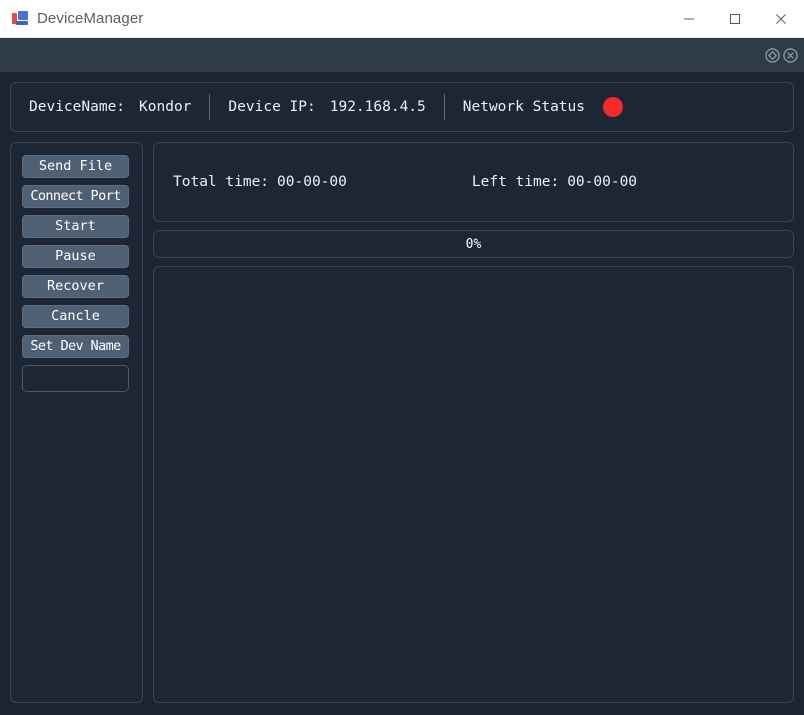 Image resolution: width=804 pixels, height=715 pixels. What do you see at coordinates (781, 19) in the screenshot?
I see `close-button` at bounding box center [781, 19].